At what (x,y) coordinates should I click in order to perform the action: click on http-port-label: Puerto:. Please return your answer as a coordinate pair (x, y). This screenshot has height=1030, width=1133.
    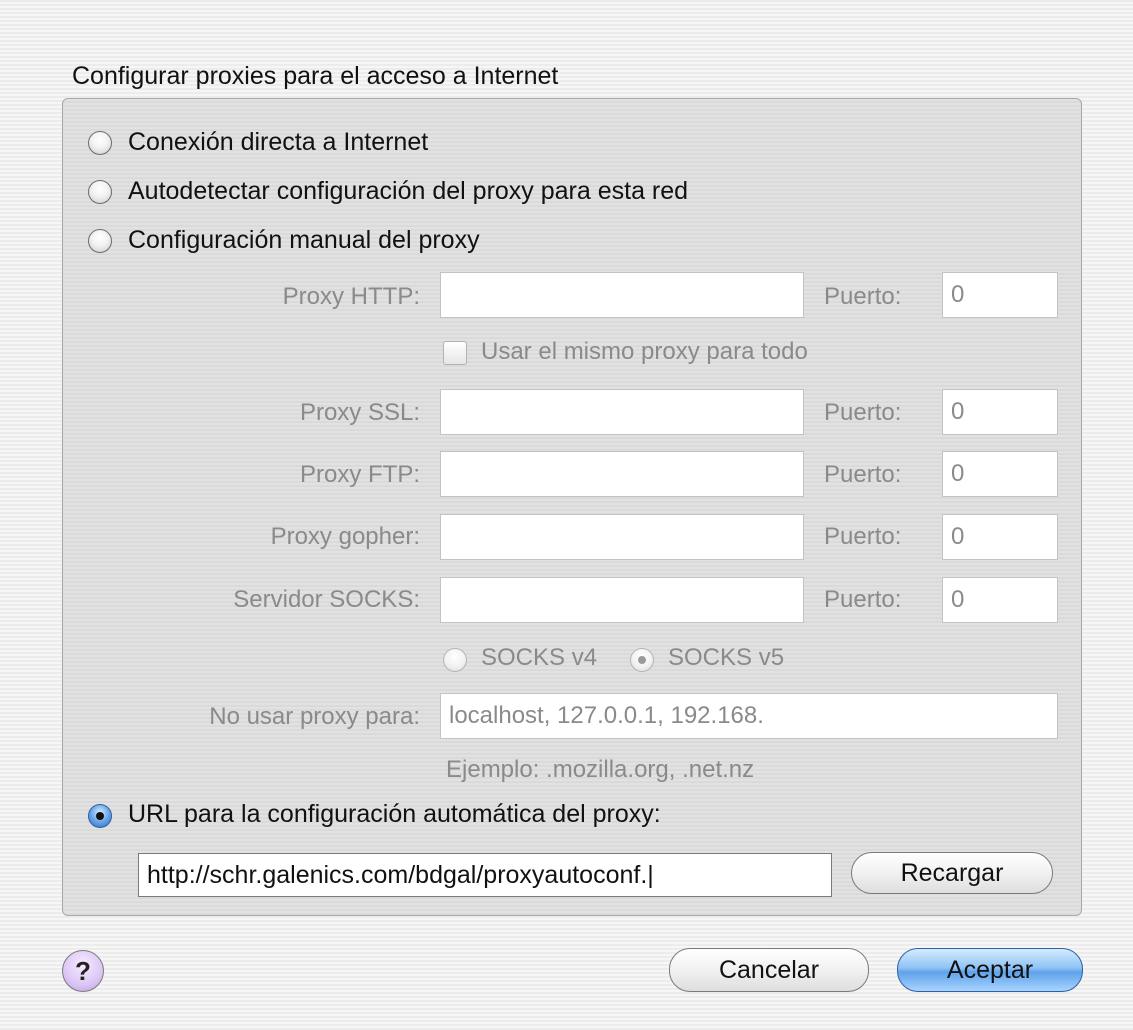
    Looking at the image, I should click on (863, 296).